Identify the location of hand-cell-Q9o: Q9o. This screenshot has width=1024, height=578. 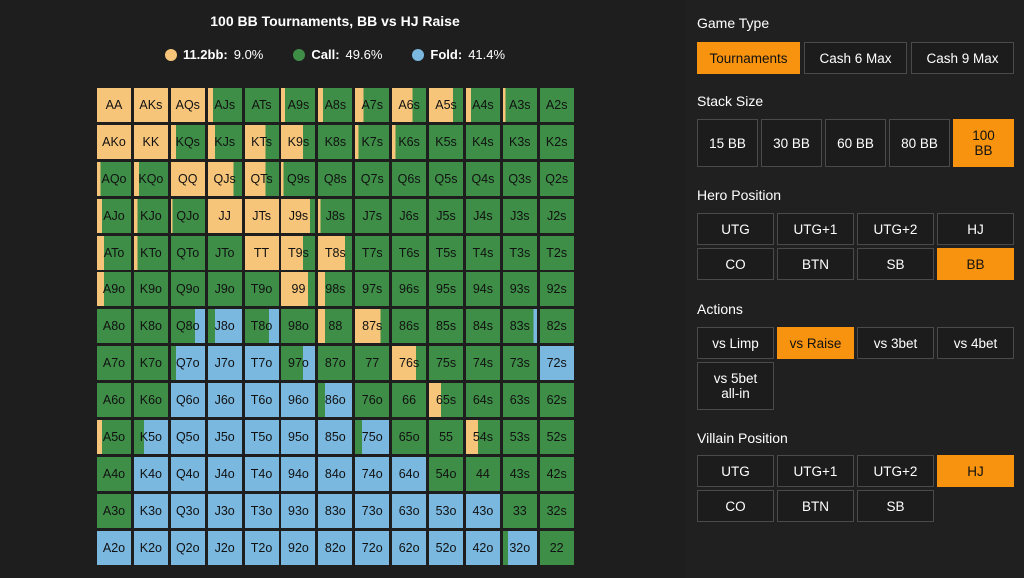
(187, 289).